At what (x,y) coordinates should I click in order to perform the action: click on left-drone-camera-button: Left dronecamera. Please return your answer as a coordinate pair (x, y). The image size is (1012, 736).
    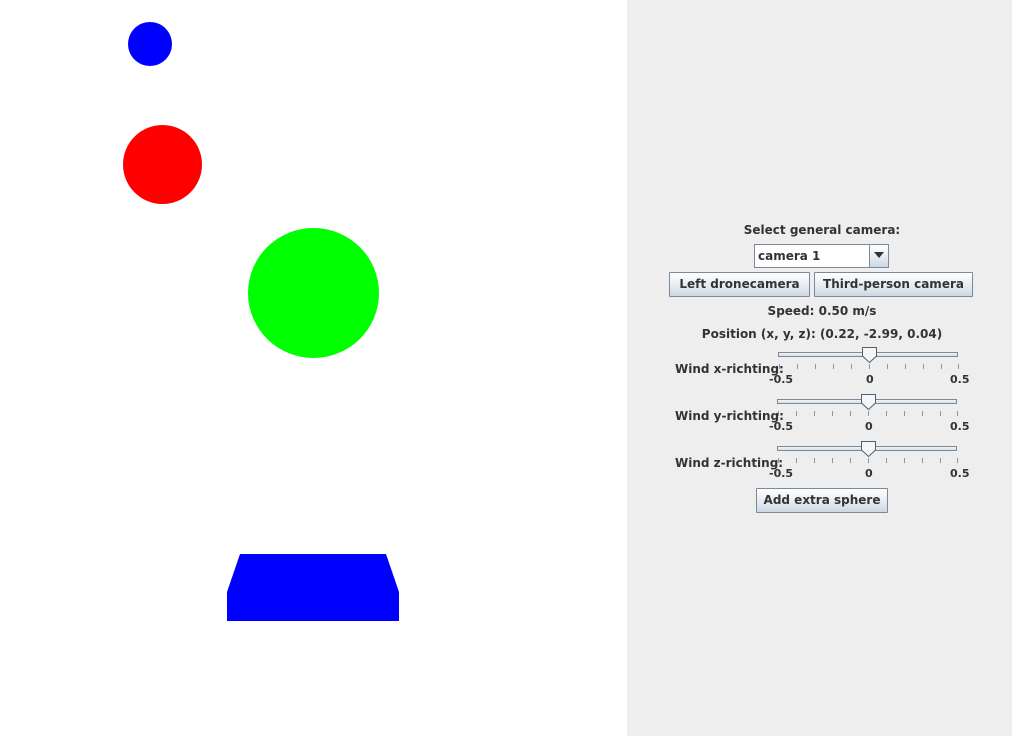
    Looking at the image, I should click on (739, 284).